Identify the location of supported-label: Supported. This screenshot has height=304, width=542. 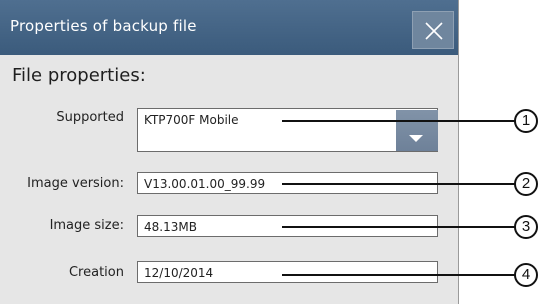
(90, 117).